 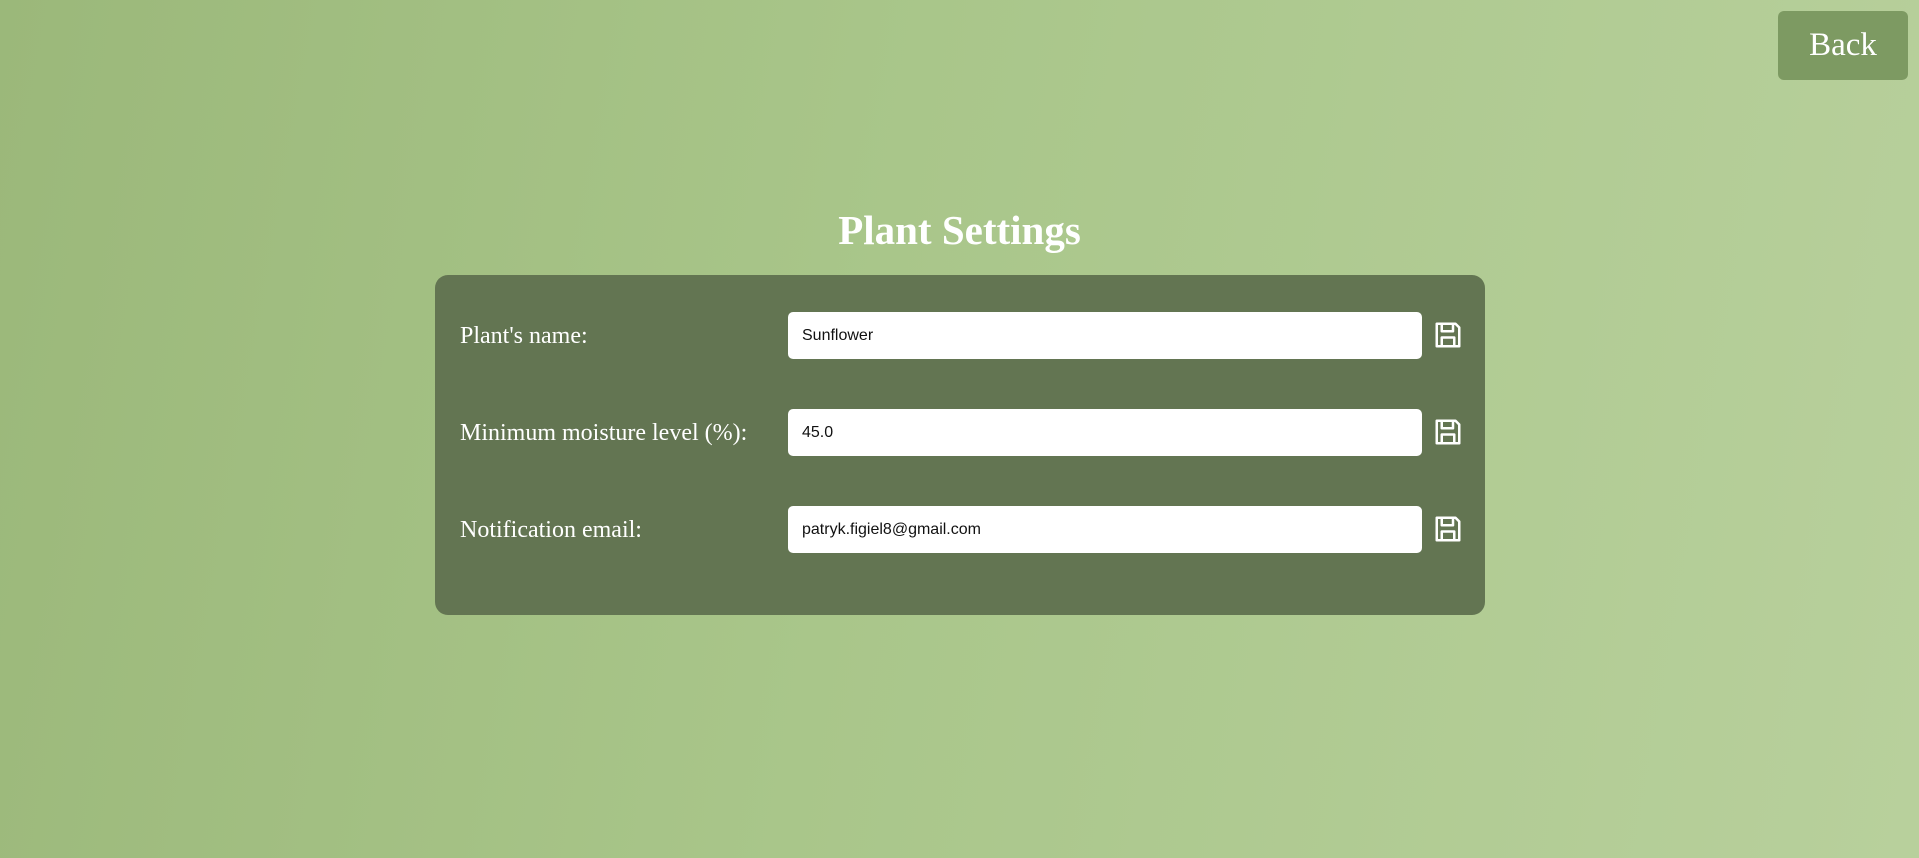 What do you see at coordinates (1105, 529) in the screenshot?
I see `notification-email-input` at bounding box center [1105, 529].